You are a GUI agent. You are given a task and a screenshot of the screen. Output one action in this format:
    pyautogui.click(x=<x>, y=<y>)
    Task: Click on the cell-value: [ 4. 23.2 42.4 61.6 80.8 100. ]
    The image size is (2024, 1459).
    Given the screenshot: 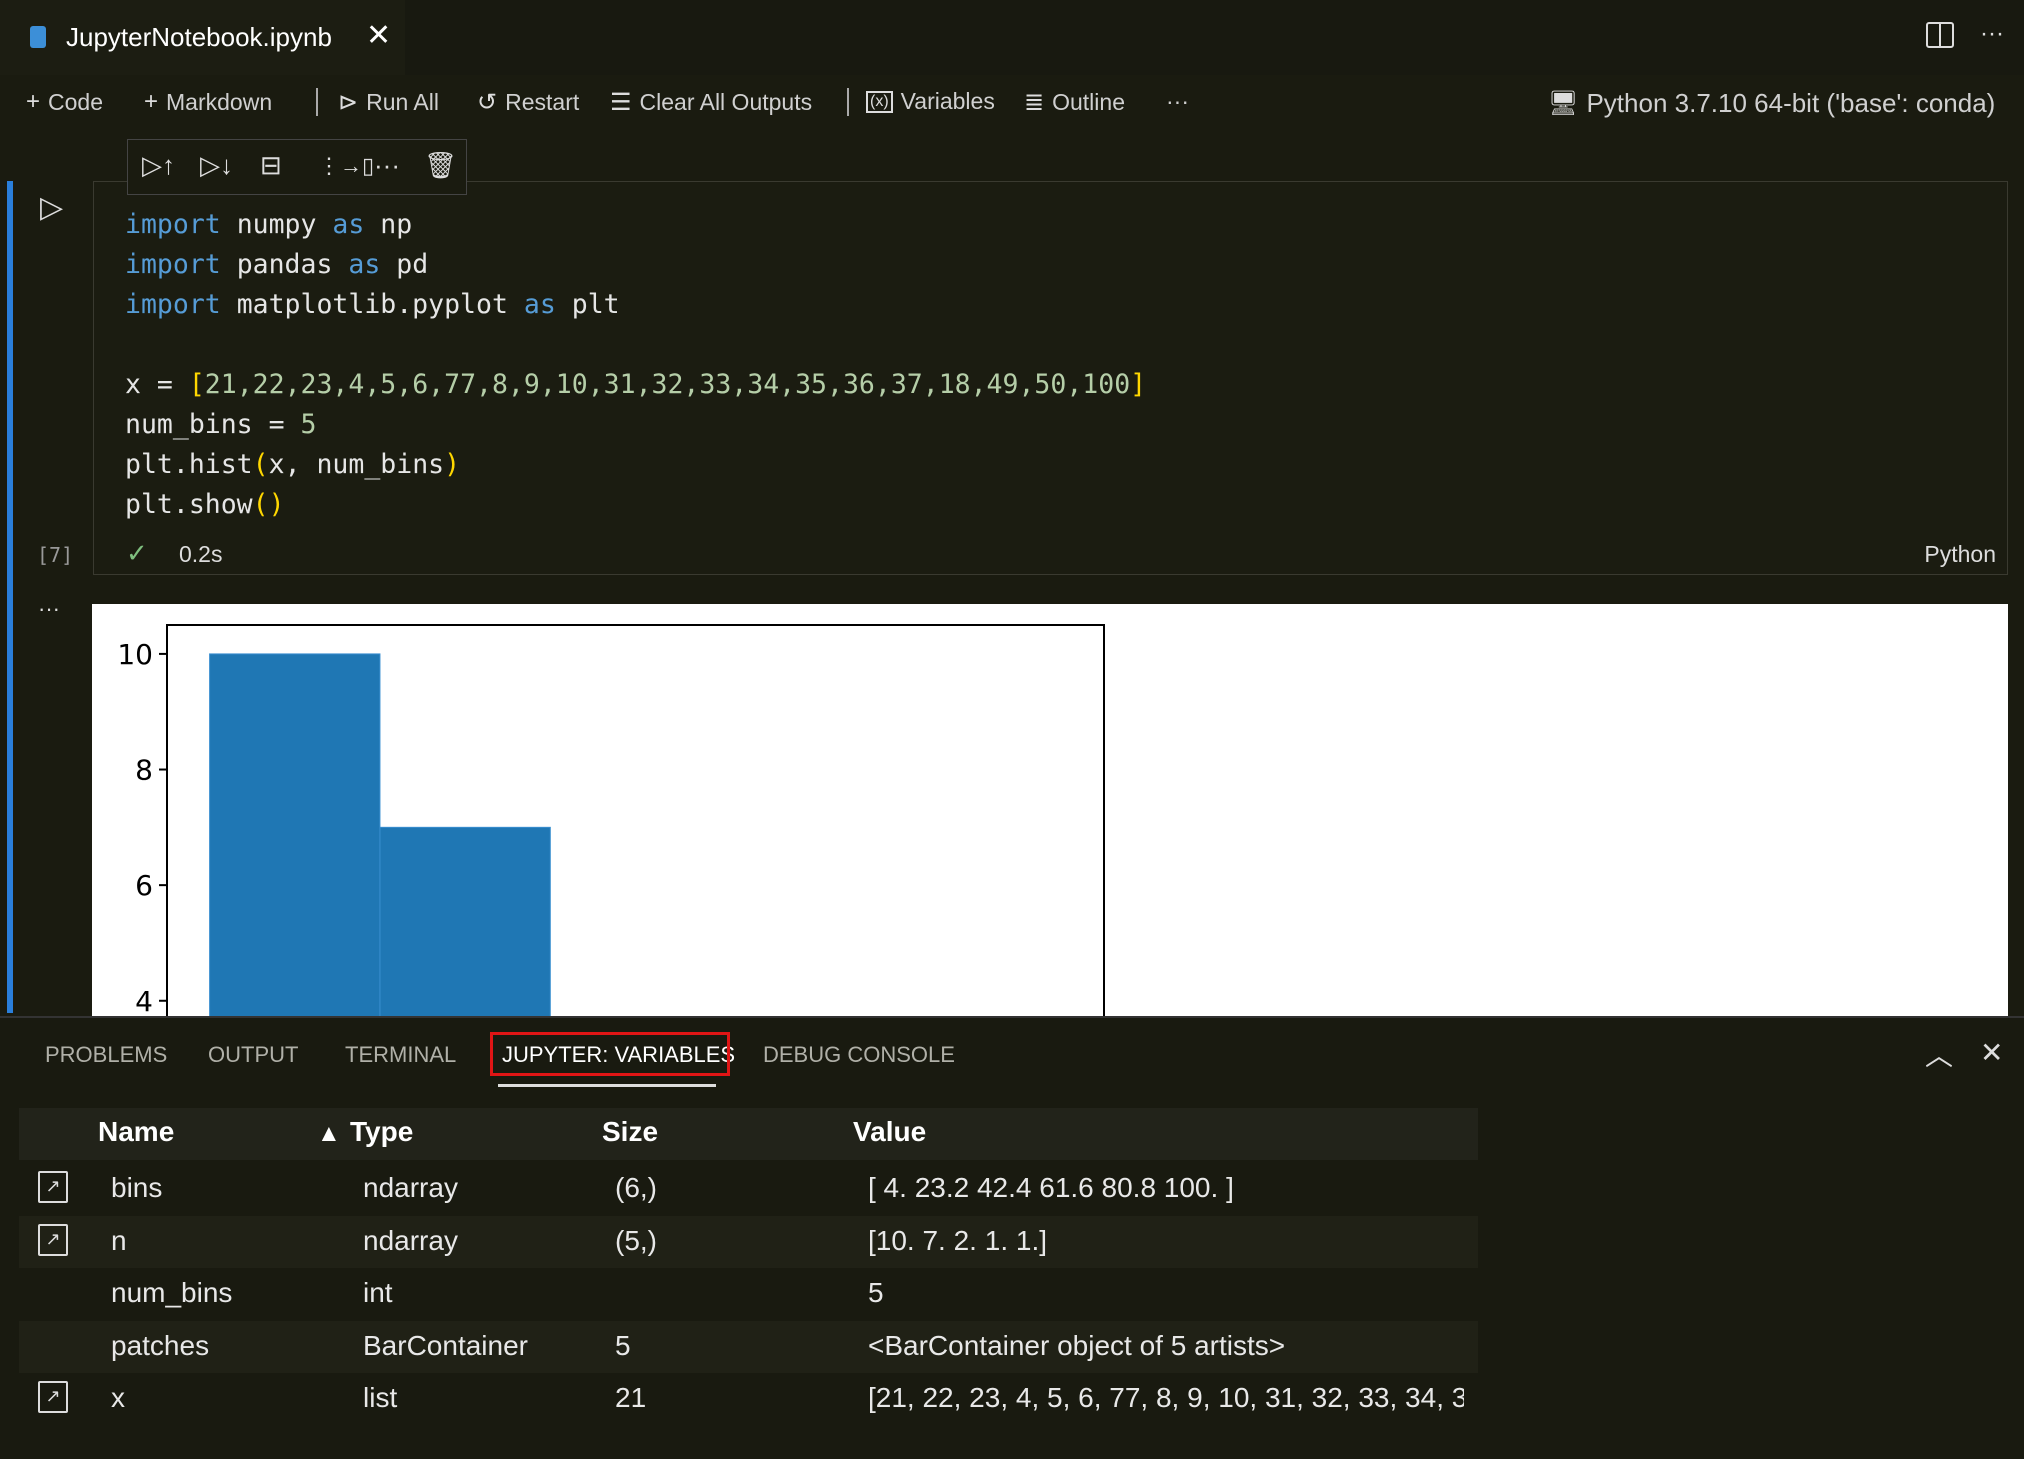 What is the action you would take?
    pyautogui.click(x=1051, y=1187)
    